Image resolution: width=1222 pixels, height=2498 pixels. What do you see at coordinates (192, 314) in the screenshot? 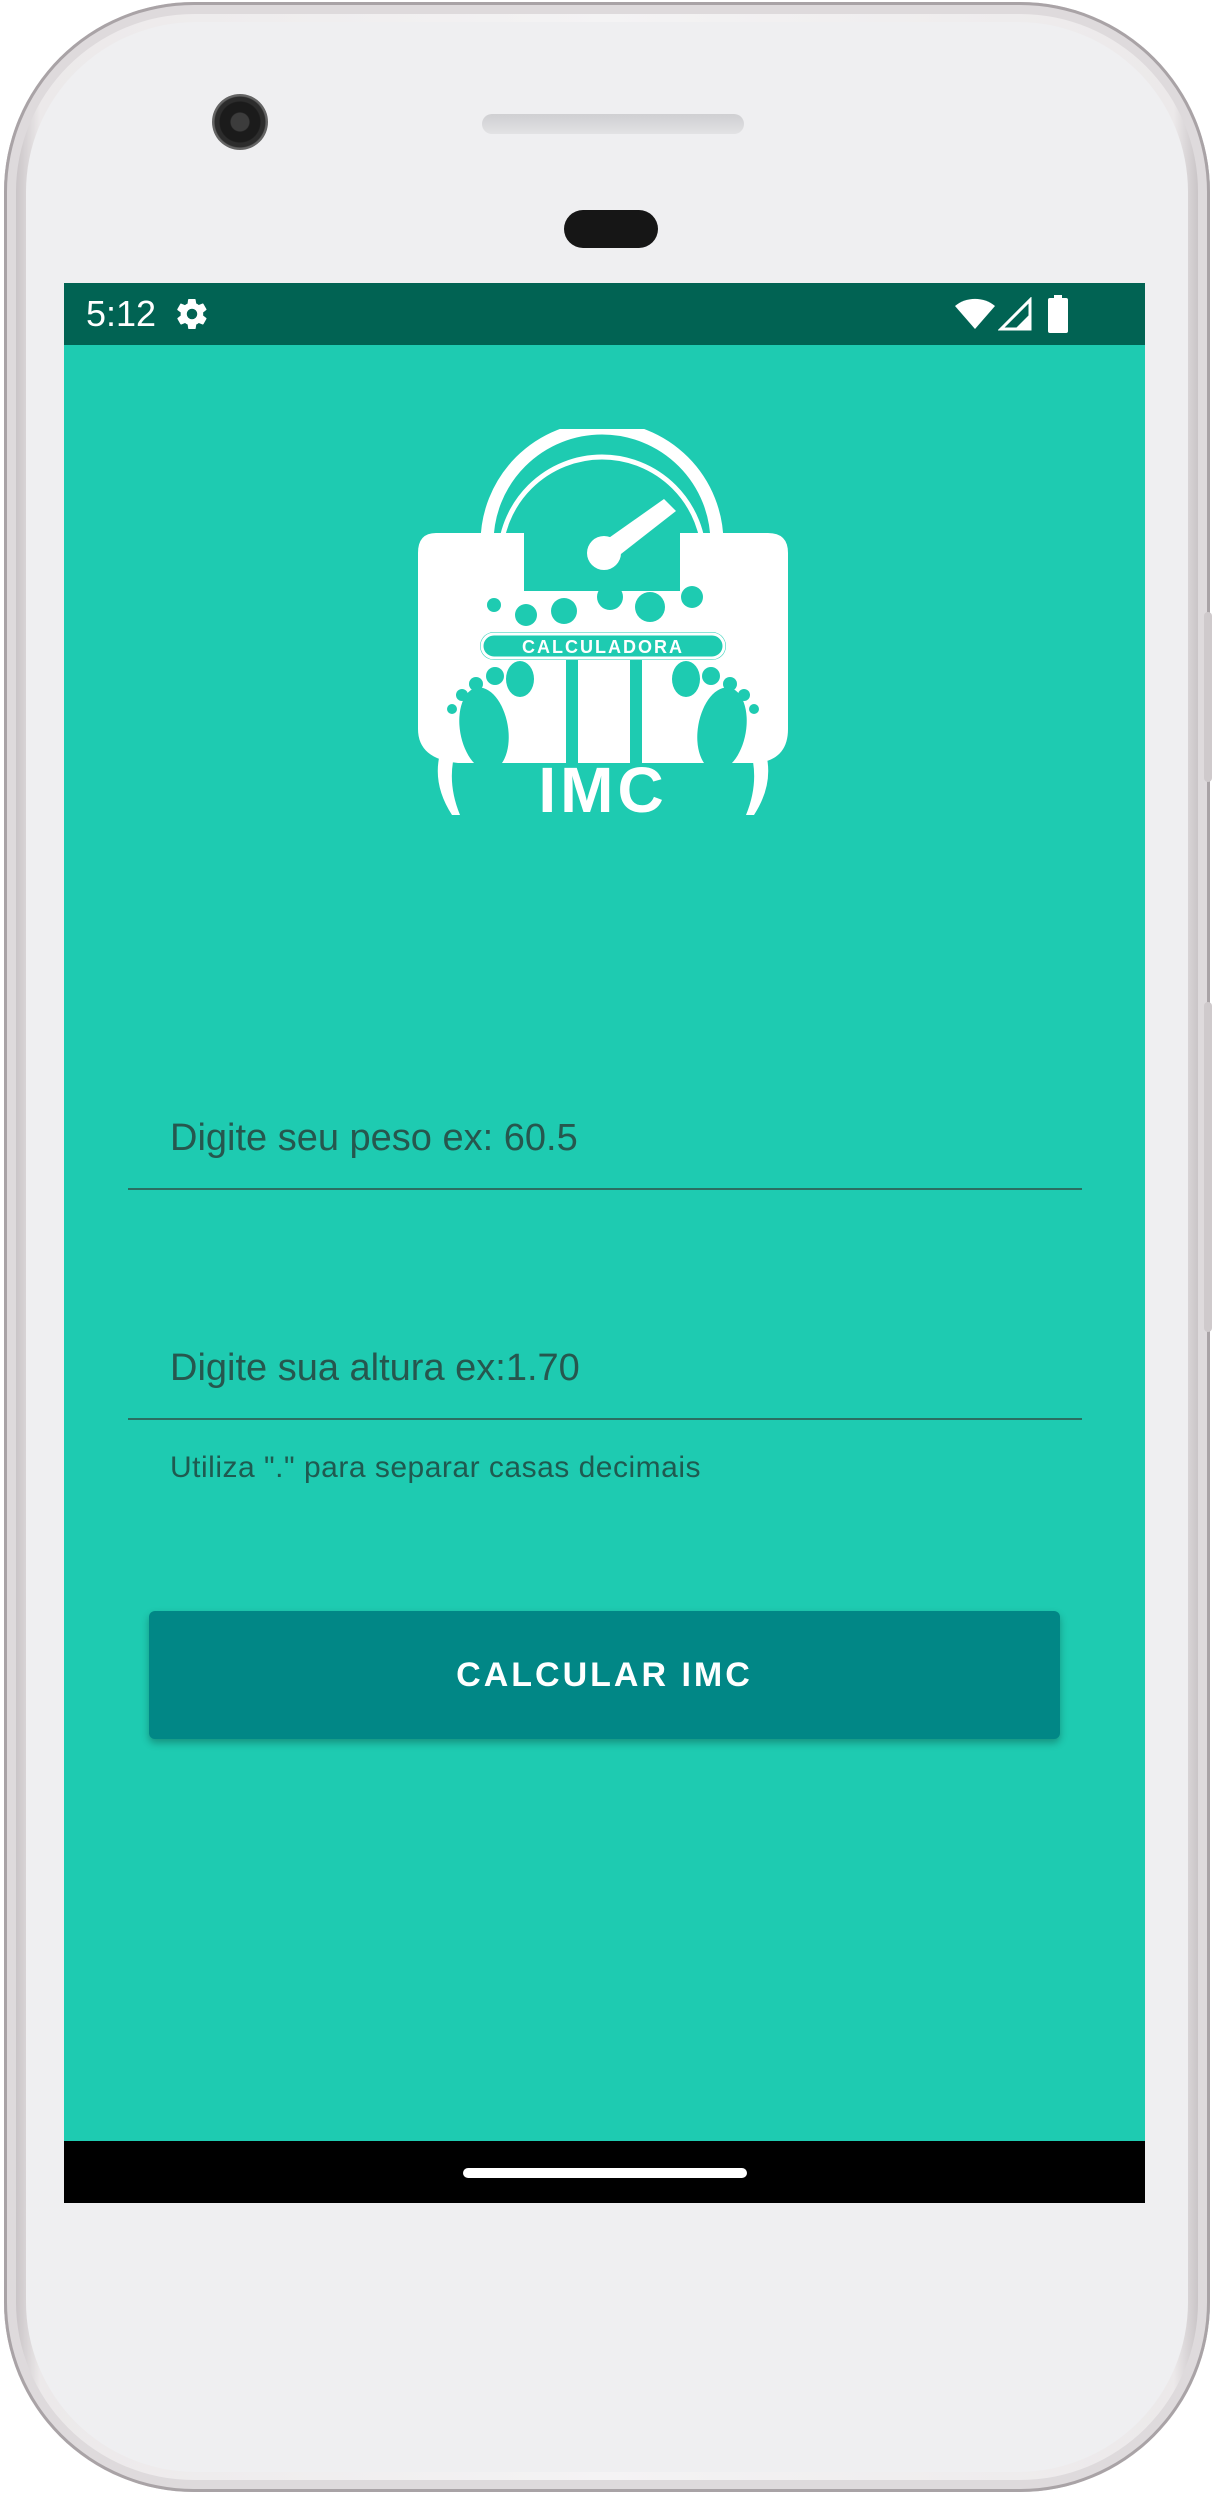
I see `gear-icon` at bounding box center [192, 314].